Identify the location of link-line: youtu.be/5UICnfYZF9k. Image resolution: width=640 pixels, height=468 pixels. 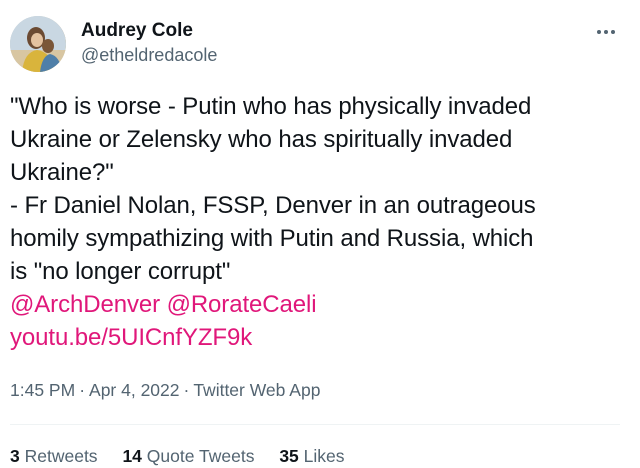
(319, 337).